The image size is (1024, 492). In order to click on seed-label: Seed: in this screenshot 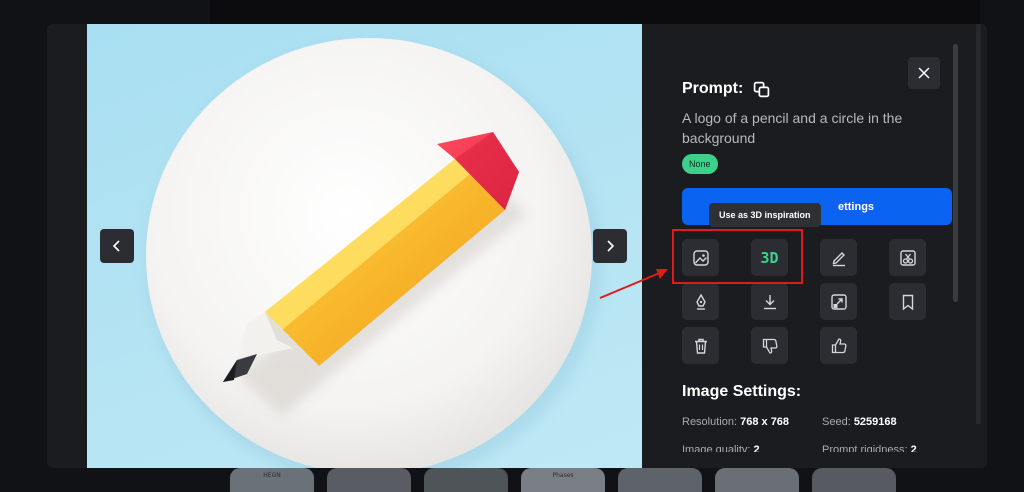, I will do `click(836, 422)`.